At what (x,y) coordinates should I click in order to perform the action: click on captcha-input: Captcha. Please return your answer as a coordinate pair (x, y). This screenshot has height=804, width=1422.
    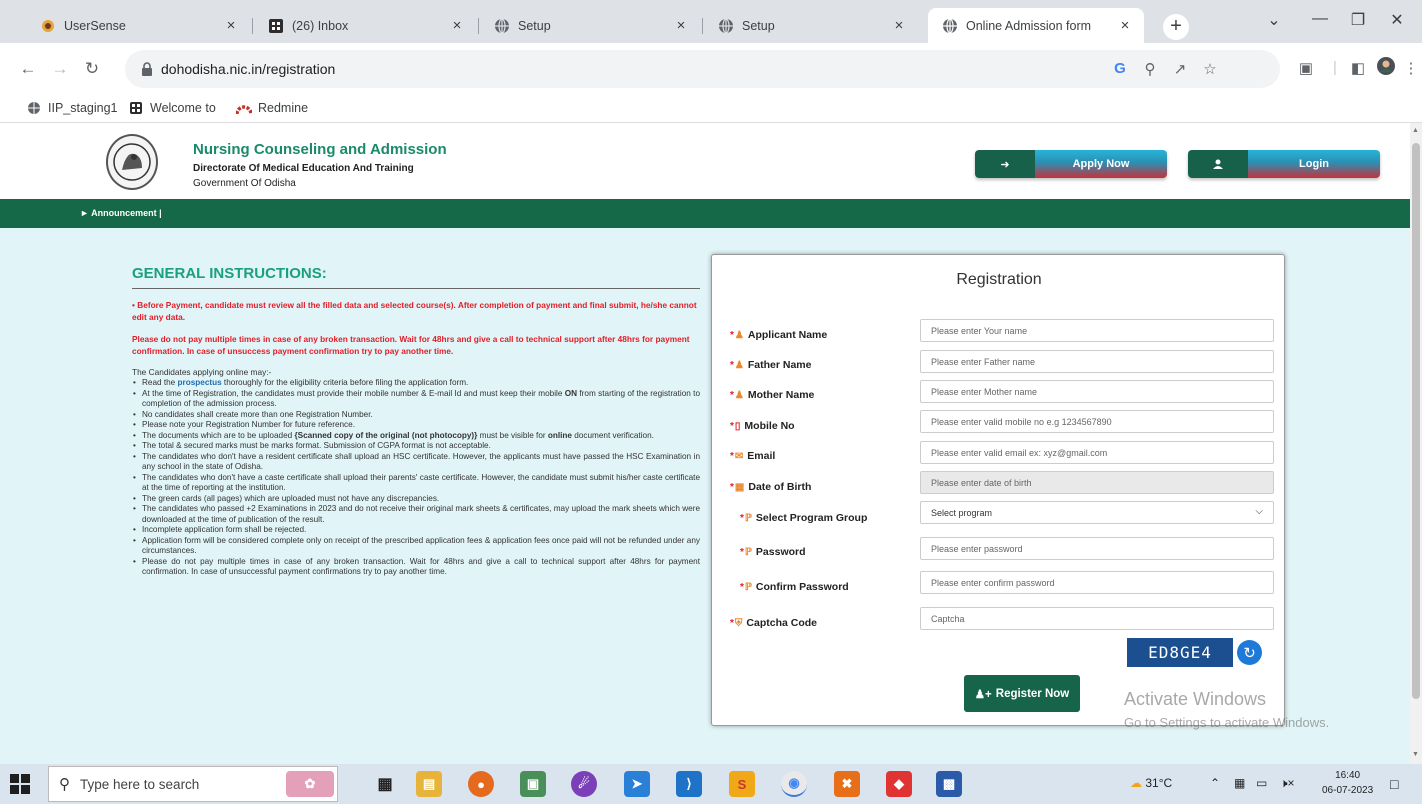
    Looking at the image, I should click on (1097, 618).